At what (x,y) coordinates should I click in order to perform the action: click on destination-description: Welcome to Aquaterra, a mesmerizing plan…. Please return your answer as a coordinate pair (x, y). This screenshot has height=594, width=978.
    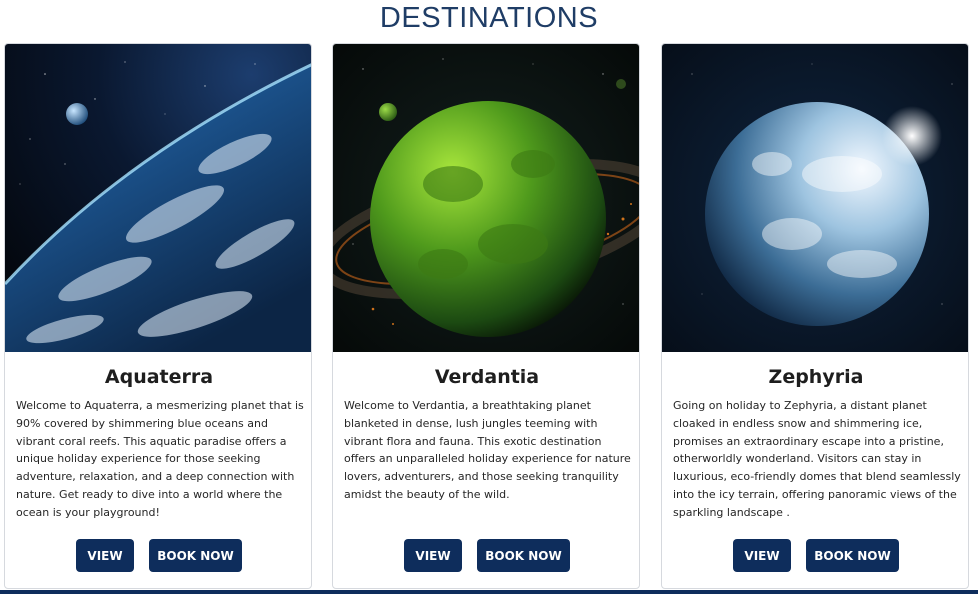
    Looking at the image, I should click on (160, 459).